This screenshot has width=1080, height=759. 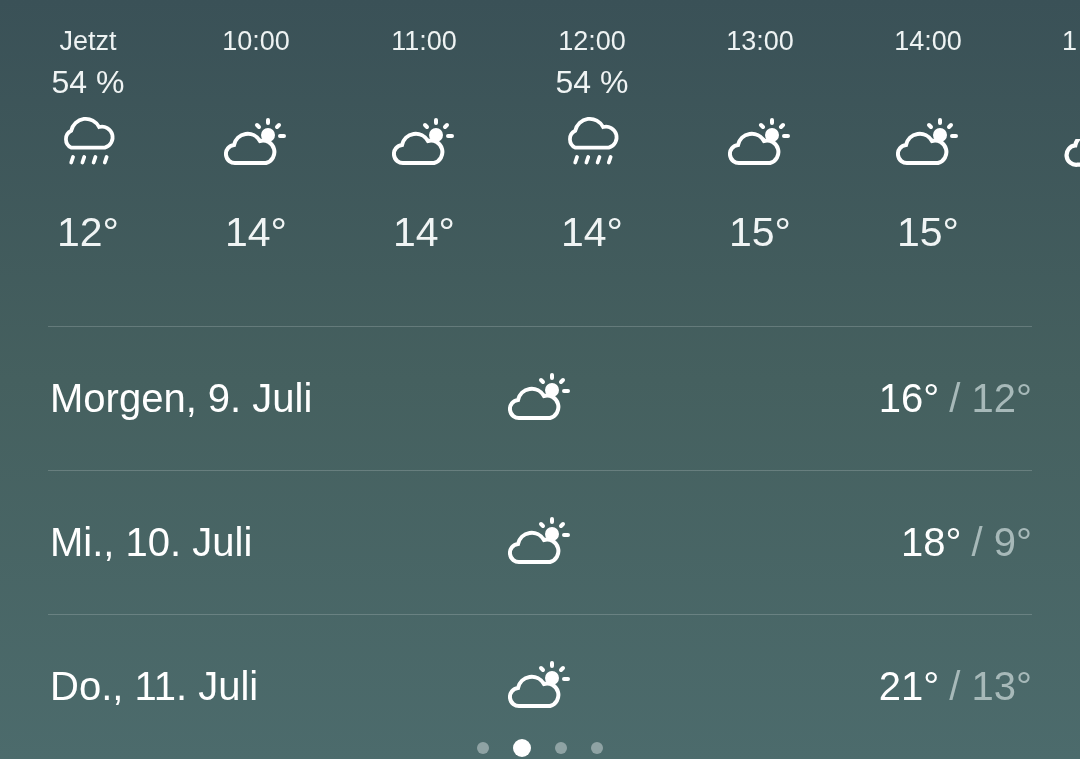 What do you see at coordinates (88, 41) in the screenshot?
I see `hour-time: Jetzt` at bounding box center [88, 41].